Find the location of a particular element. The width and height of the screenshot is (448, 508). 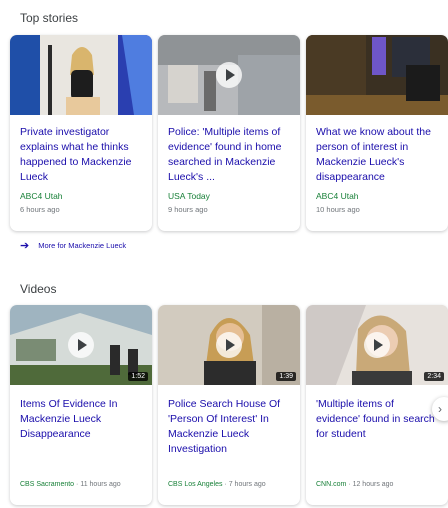

more-stories-label: More for Mackenzie Lueck is located at coordinates (82, 245).